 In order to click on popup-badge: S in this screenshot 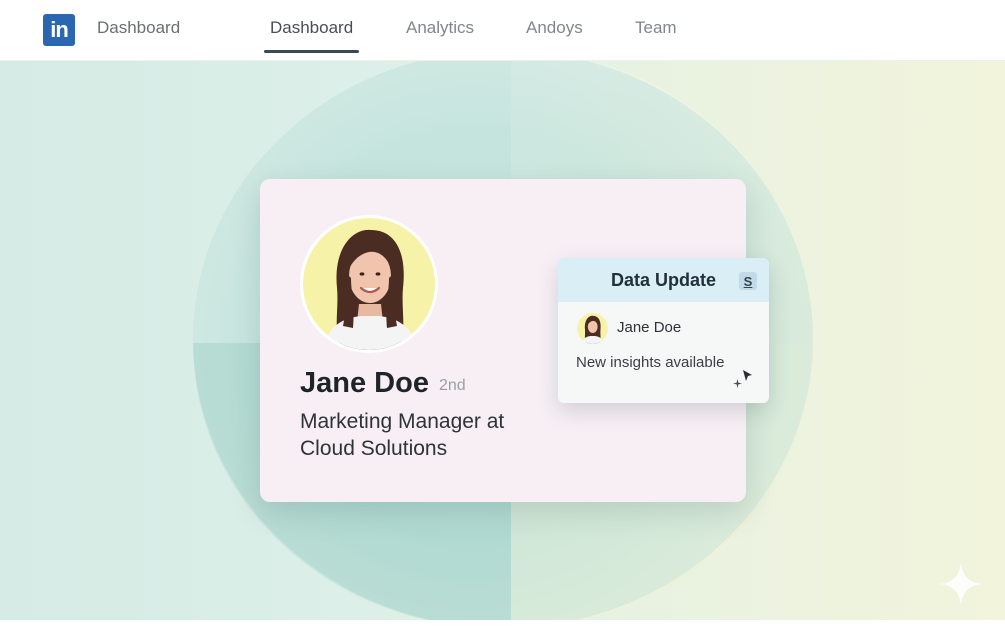, I will do `click(748, 281)`.